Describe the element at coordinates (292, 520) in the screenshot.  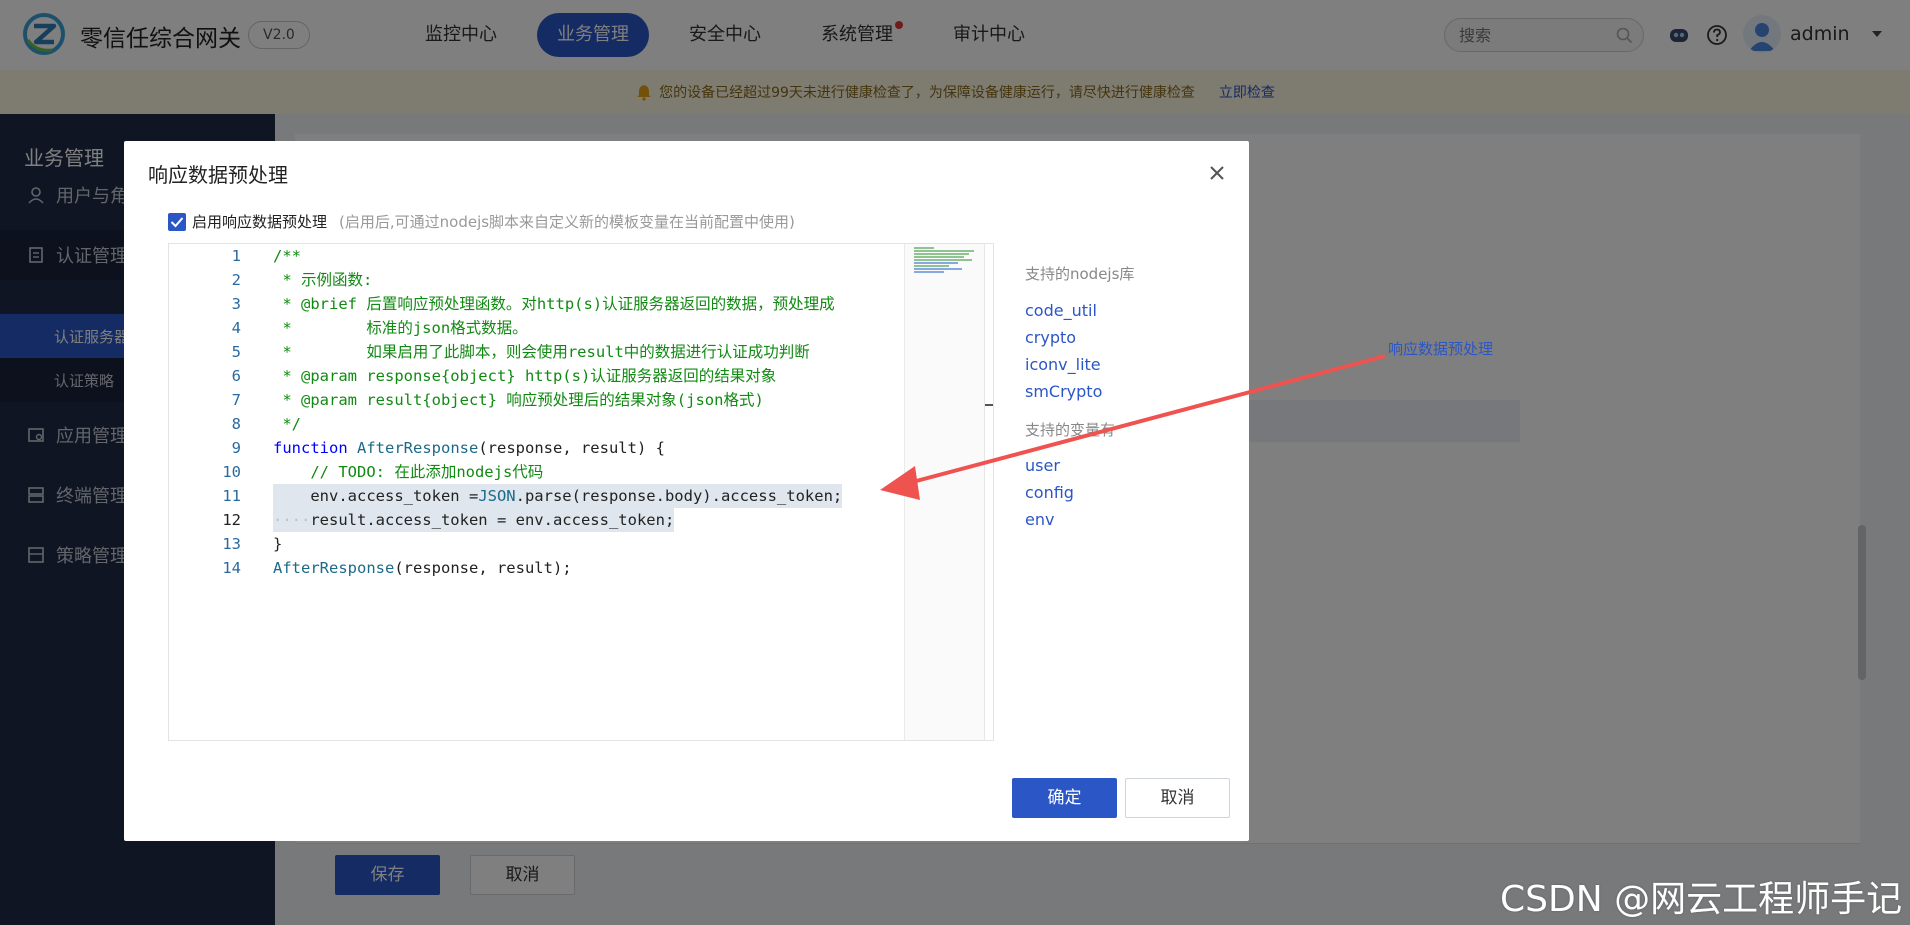
I see `whitespace-marker: ····` at that location.